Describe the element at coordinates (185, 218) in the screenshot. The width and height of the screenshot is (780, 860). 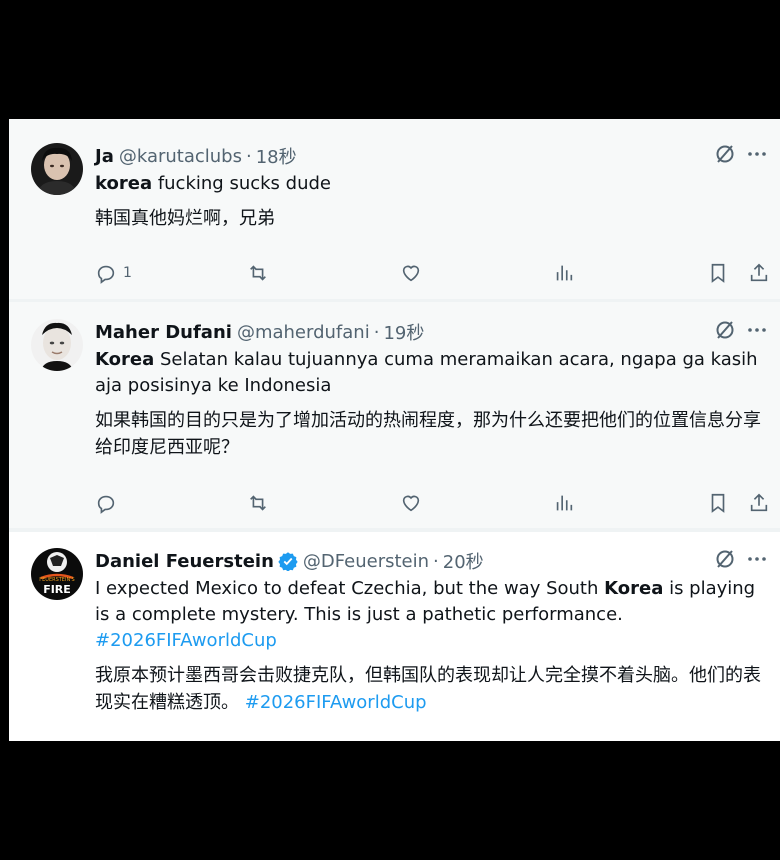
I see `tweet-translation: 韩国真他妈烂啊，兄弟` at that location.